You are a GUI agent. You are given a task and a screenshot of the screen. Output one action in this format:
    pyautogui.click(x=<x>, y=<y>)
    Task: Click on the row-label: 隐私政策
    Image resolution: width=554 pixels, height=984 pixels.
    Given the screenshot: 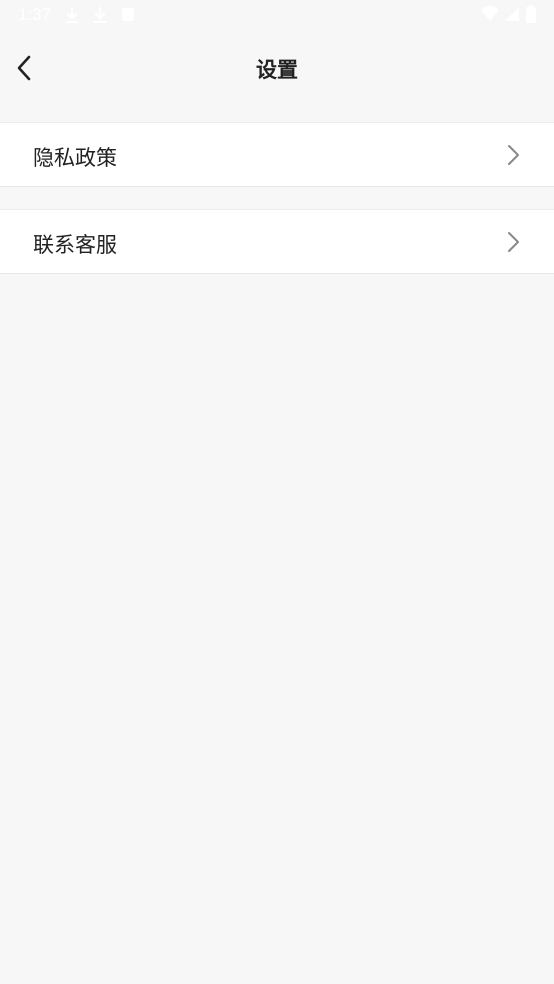 What is the action you would take?
    pyautogui.click(x=75, y=158)
    